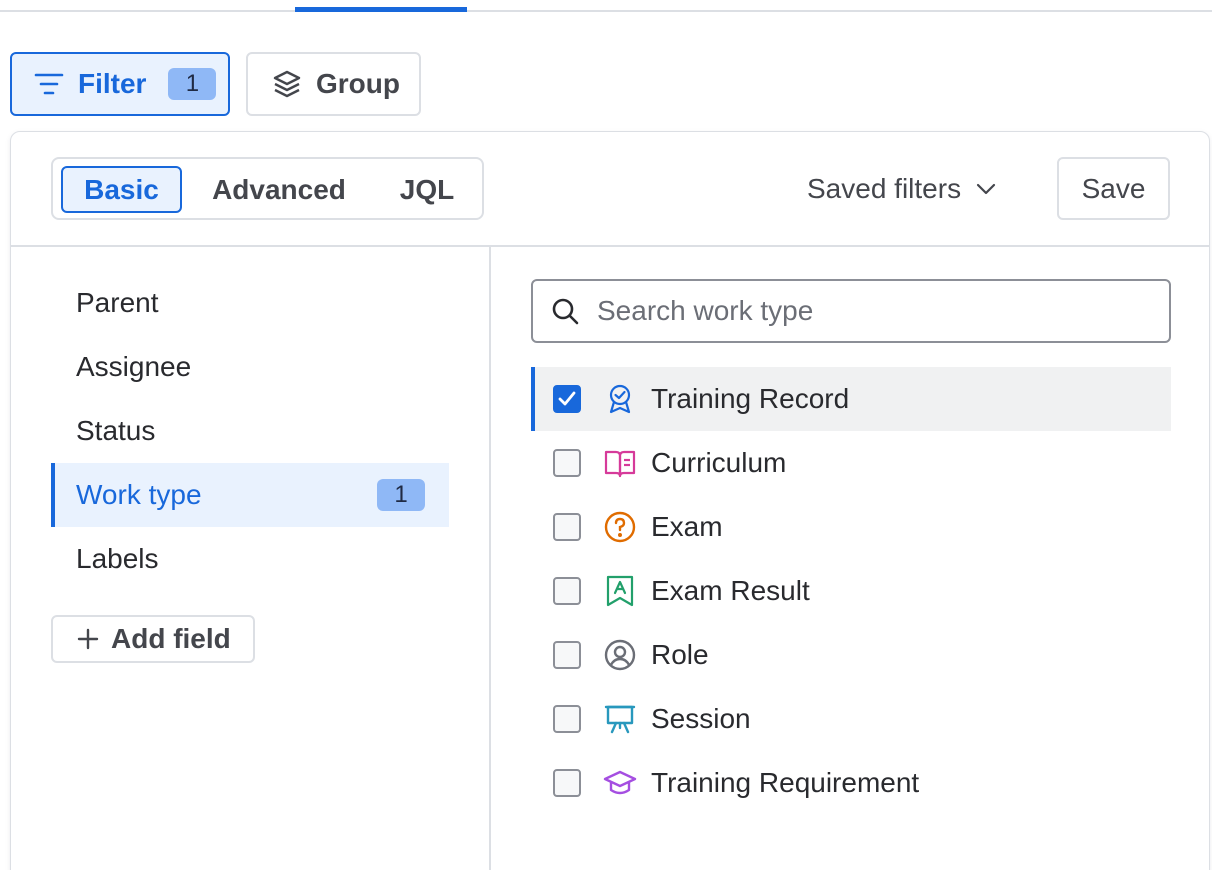  I want to click on filter-mode-switcher: Basic Advanced JQL, so click(267, 188).